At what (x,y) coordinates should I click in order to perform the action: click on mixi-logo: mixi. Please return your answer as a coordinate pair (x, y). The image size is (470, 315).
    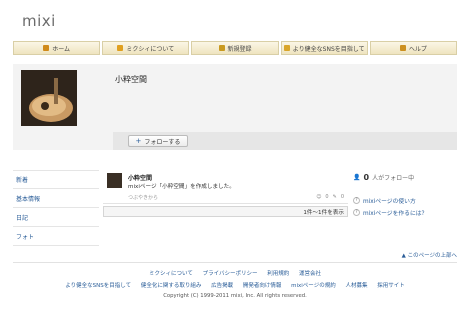
    Looking at the image, I should click on (39, 21).